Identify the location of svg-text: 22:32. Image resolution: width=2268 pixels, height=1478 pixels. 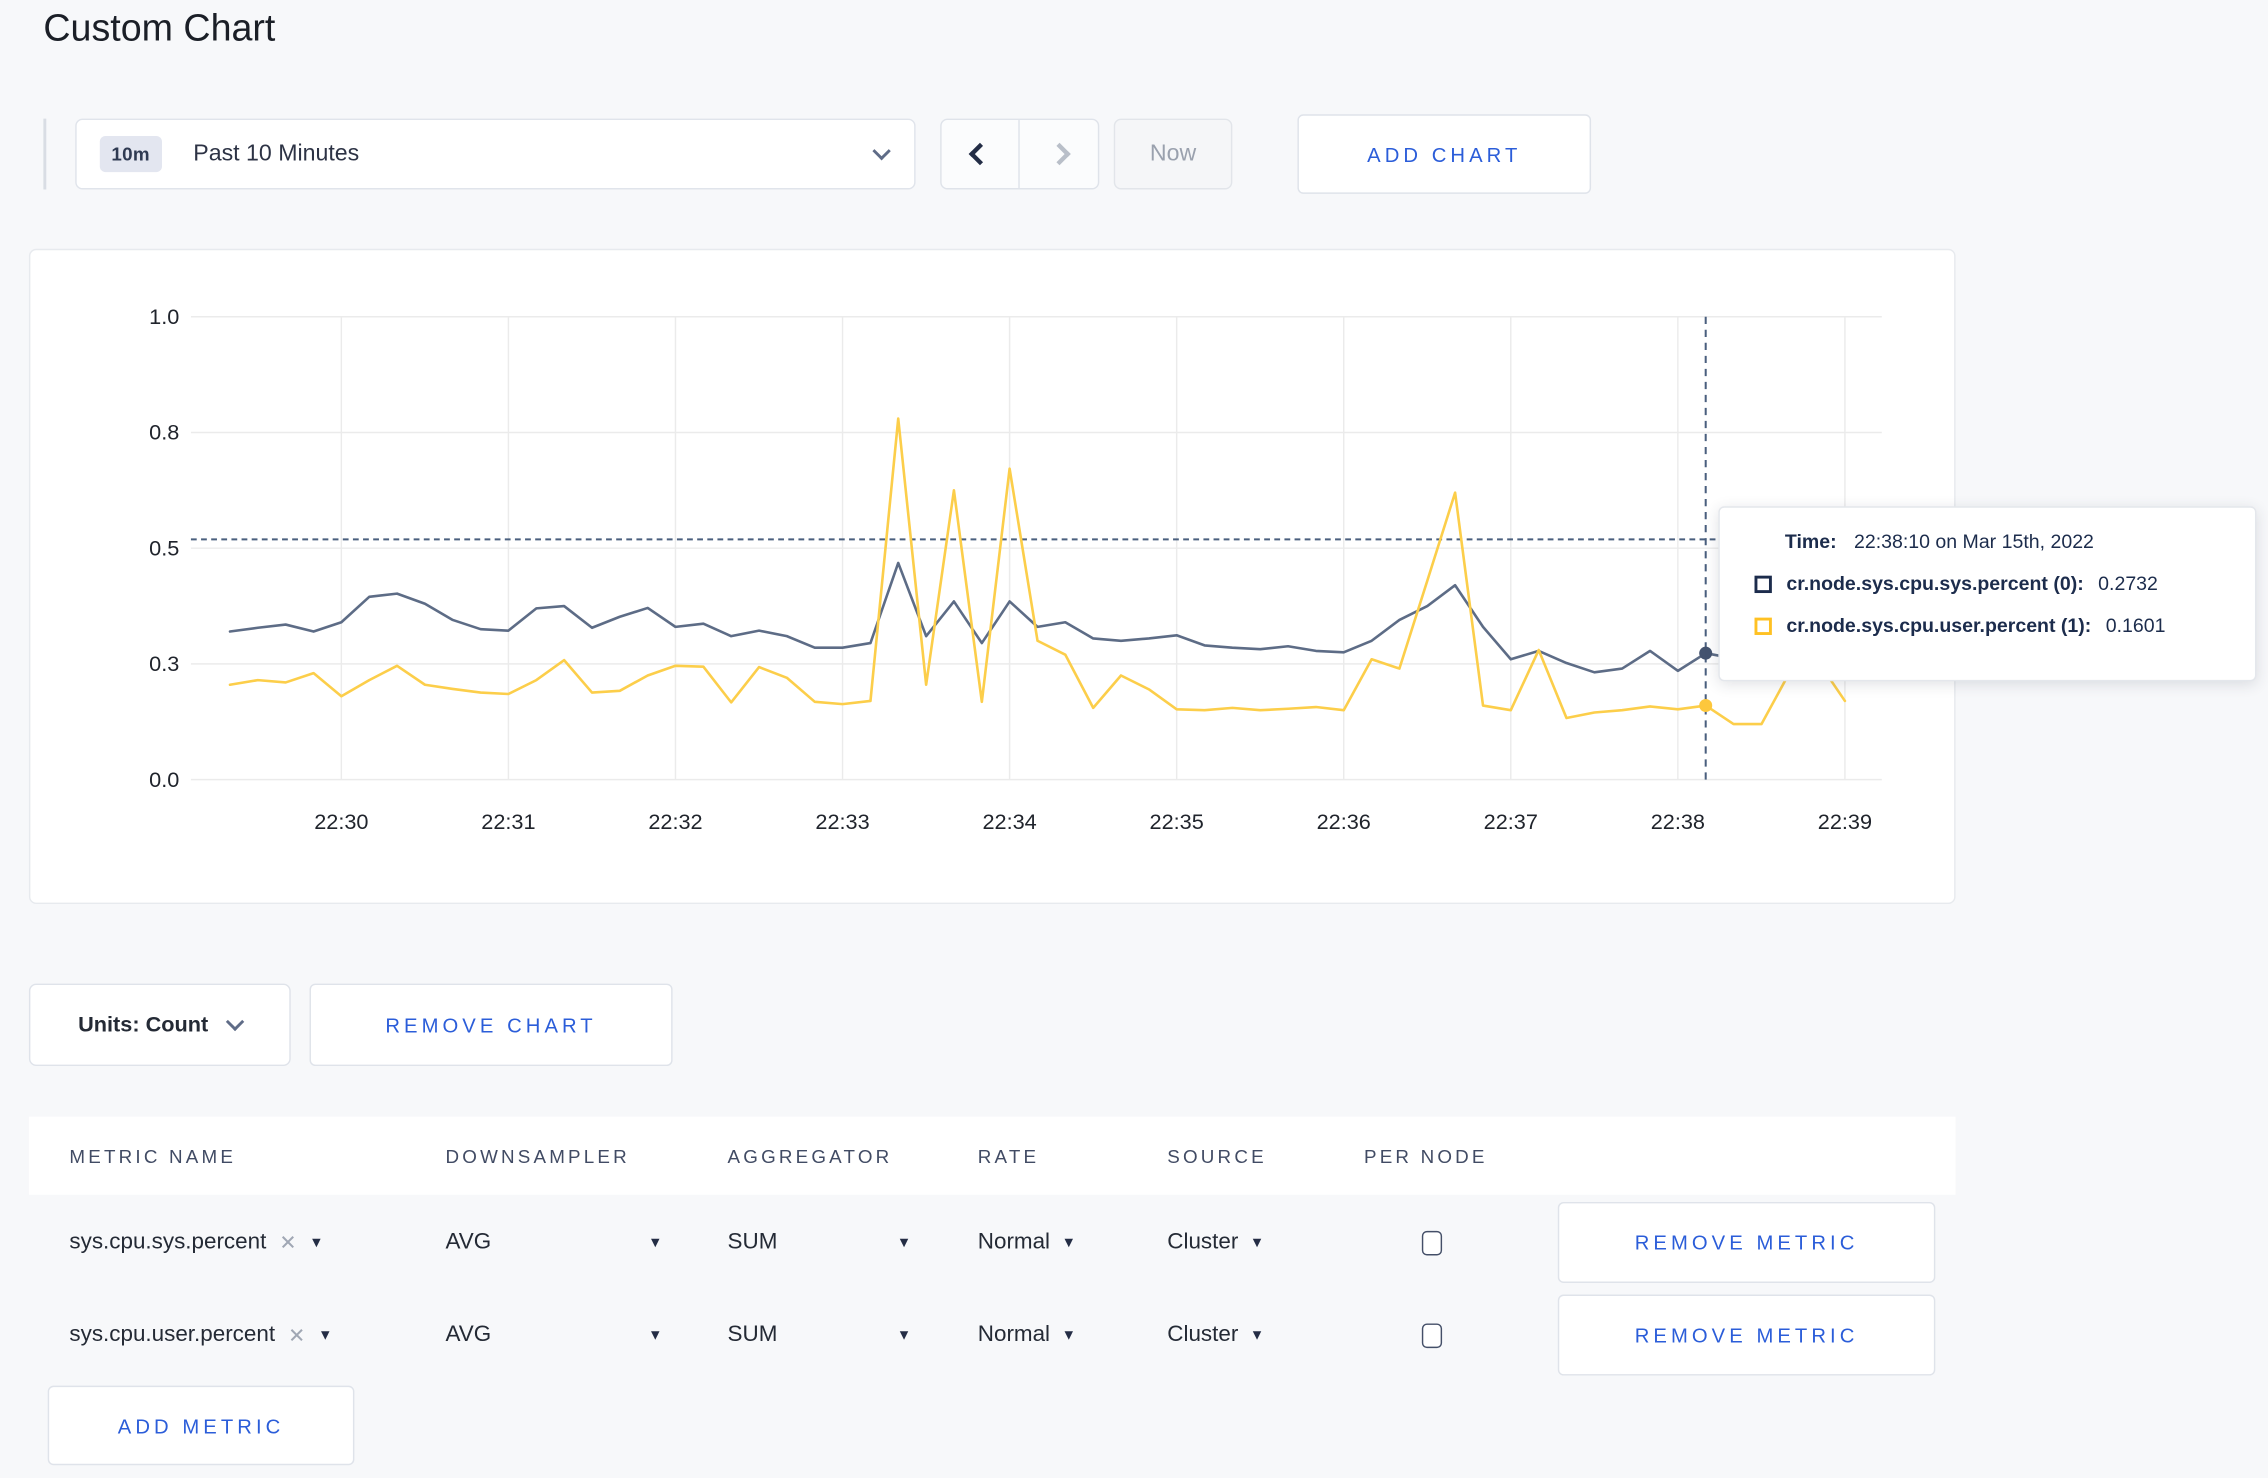
(675, 821).